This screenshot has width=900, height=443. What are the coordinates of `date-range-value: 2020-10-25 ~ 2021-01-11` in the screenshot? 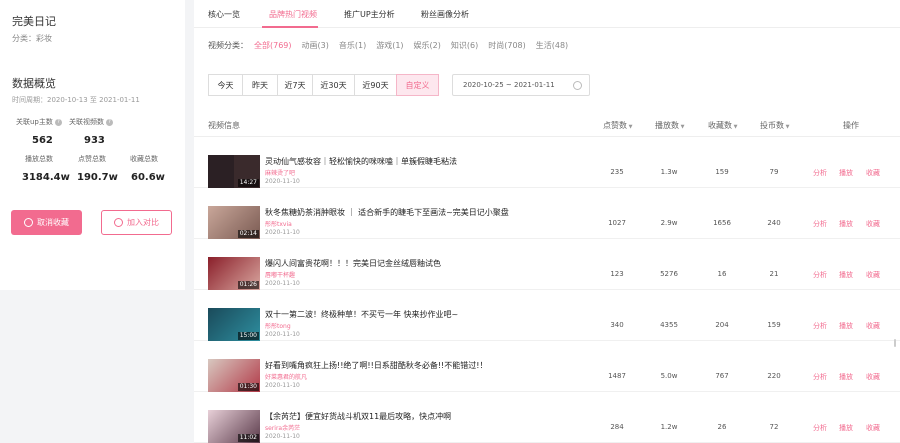 It's located at (509, 85).